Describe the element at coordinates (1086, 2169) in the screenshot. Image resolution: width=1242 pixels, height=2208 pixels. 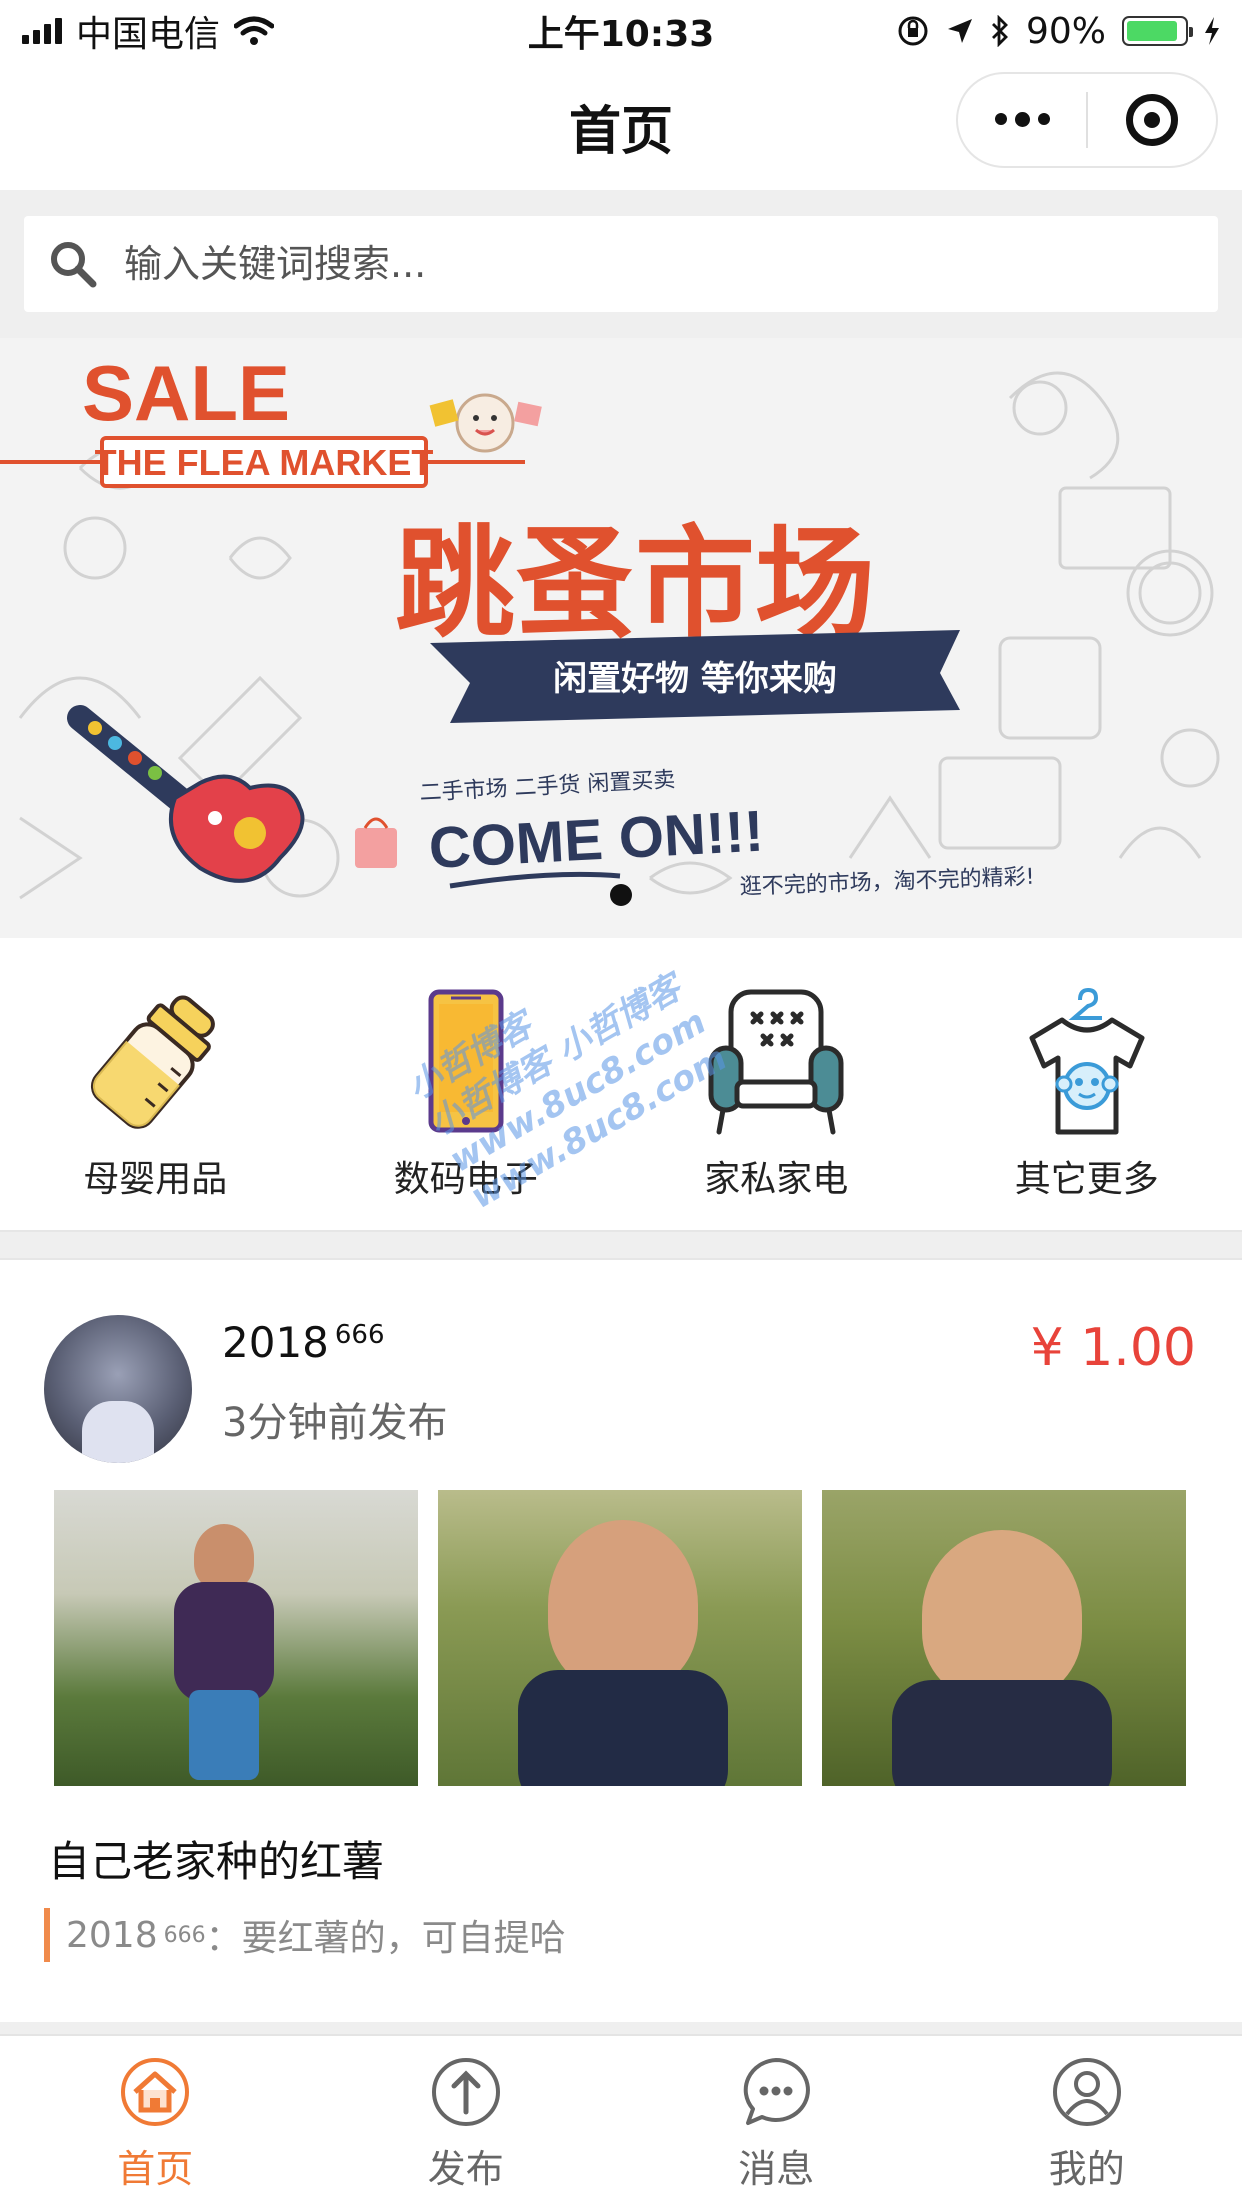
I see `tab-label: 我的` at that location.